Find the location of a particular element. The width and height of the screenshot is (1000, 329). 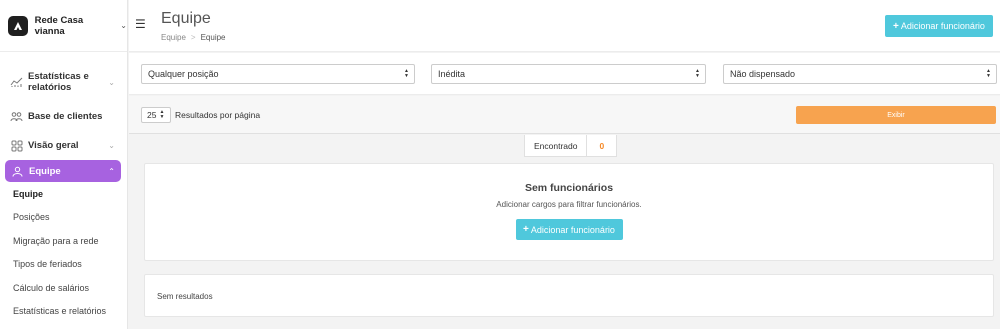

show-button: Exibir is located at coordinates (896, 115).